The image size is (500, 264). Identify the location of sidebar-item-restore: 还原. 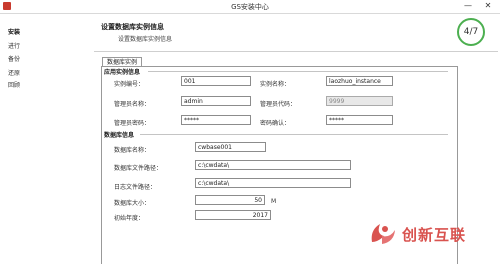
(14, 72).